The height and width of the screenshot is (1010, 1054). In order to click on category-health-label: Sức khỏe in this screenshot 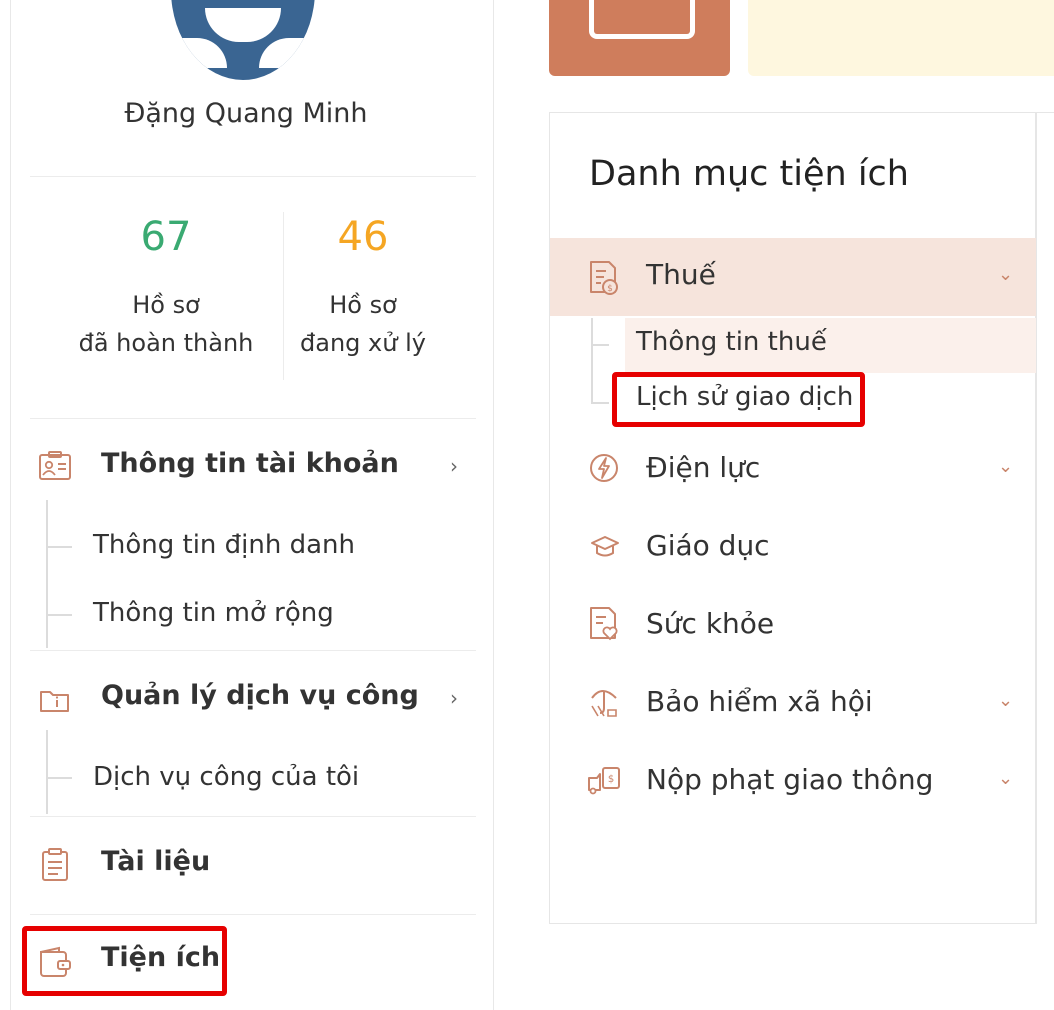, I will do `click(710, 623)`.